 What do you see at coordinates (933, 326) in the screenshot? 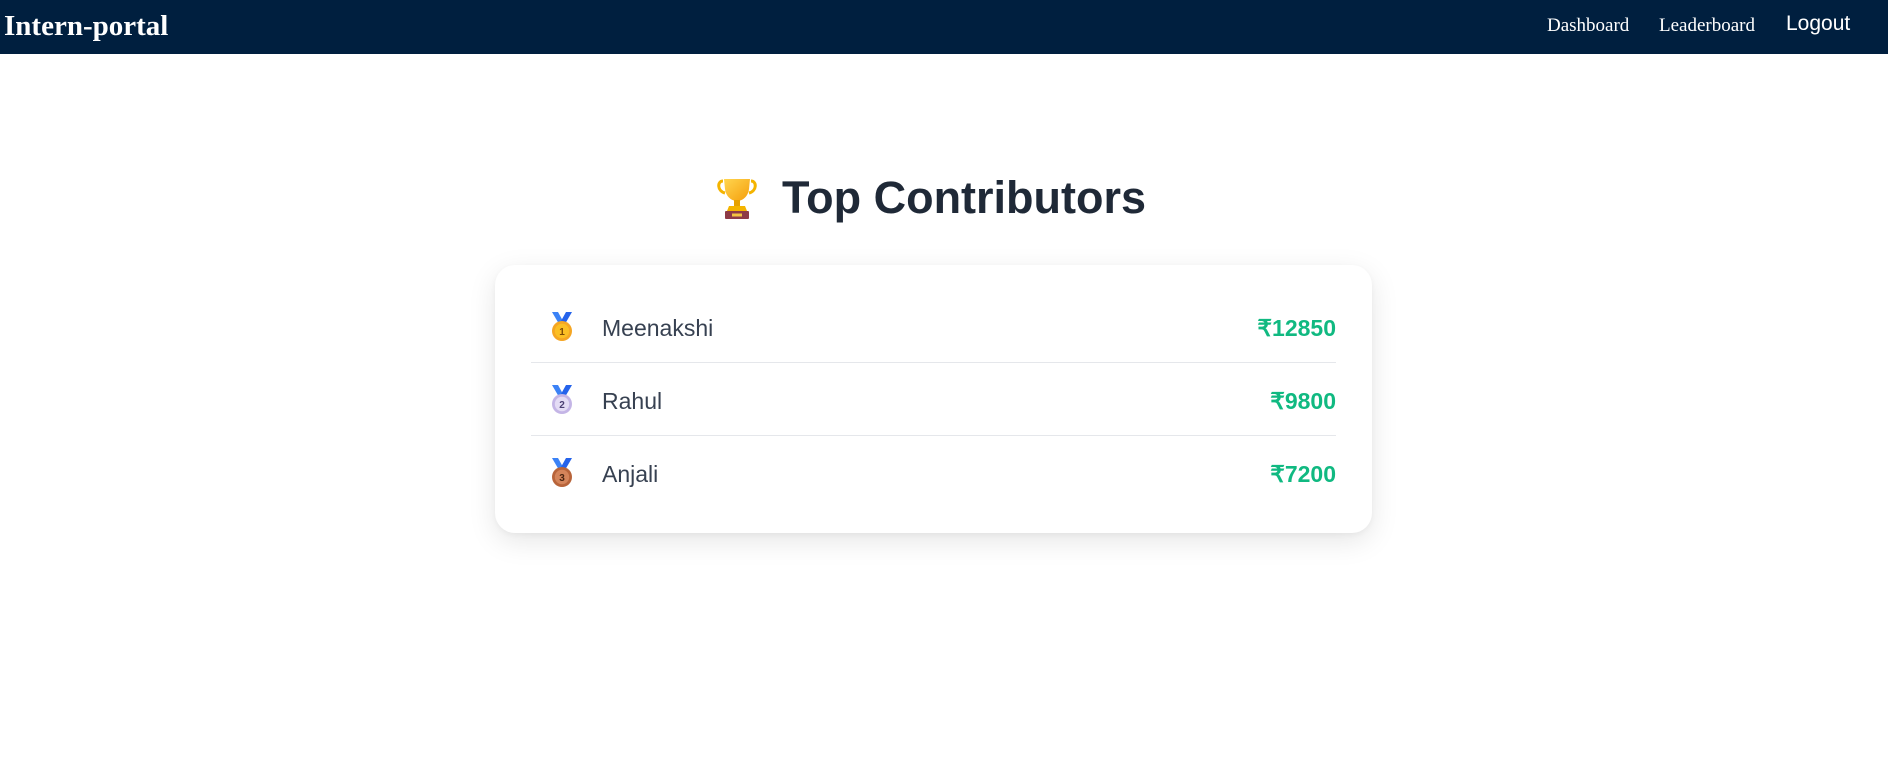
I see `leaderboard-row: 1 Meenakshi ₹12850` at bounding box center [933, 326].